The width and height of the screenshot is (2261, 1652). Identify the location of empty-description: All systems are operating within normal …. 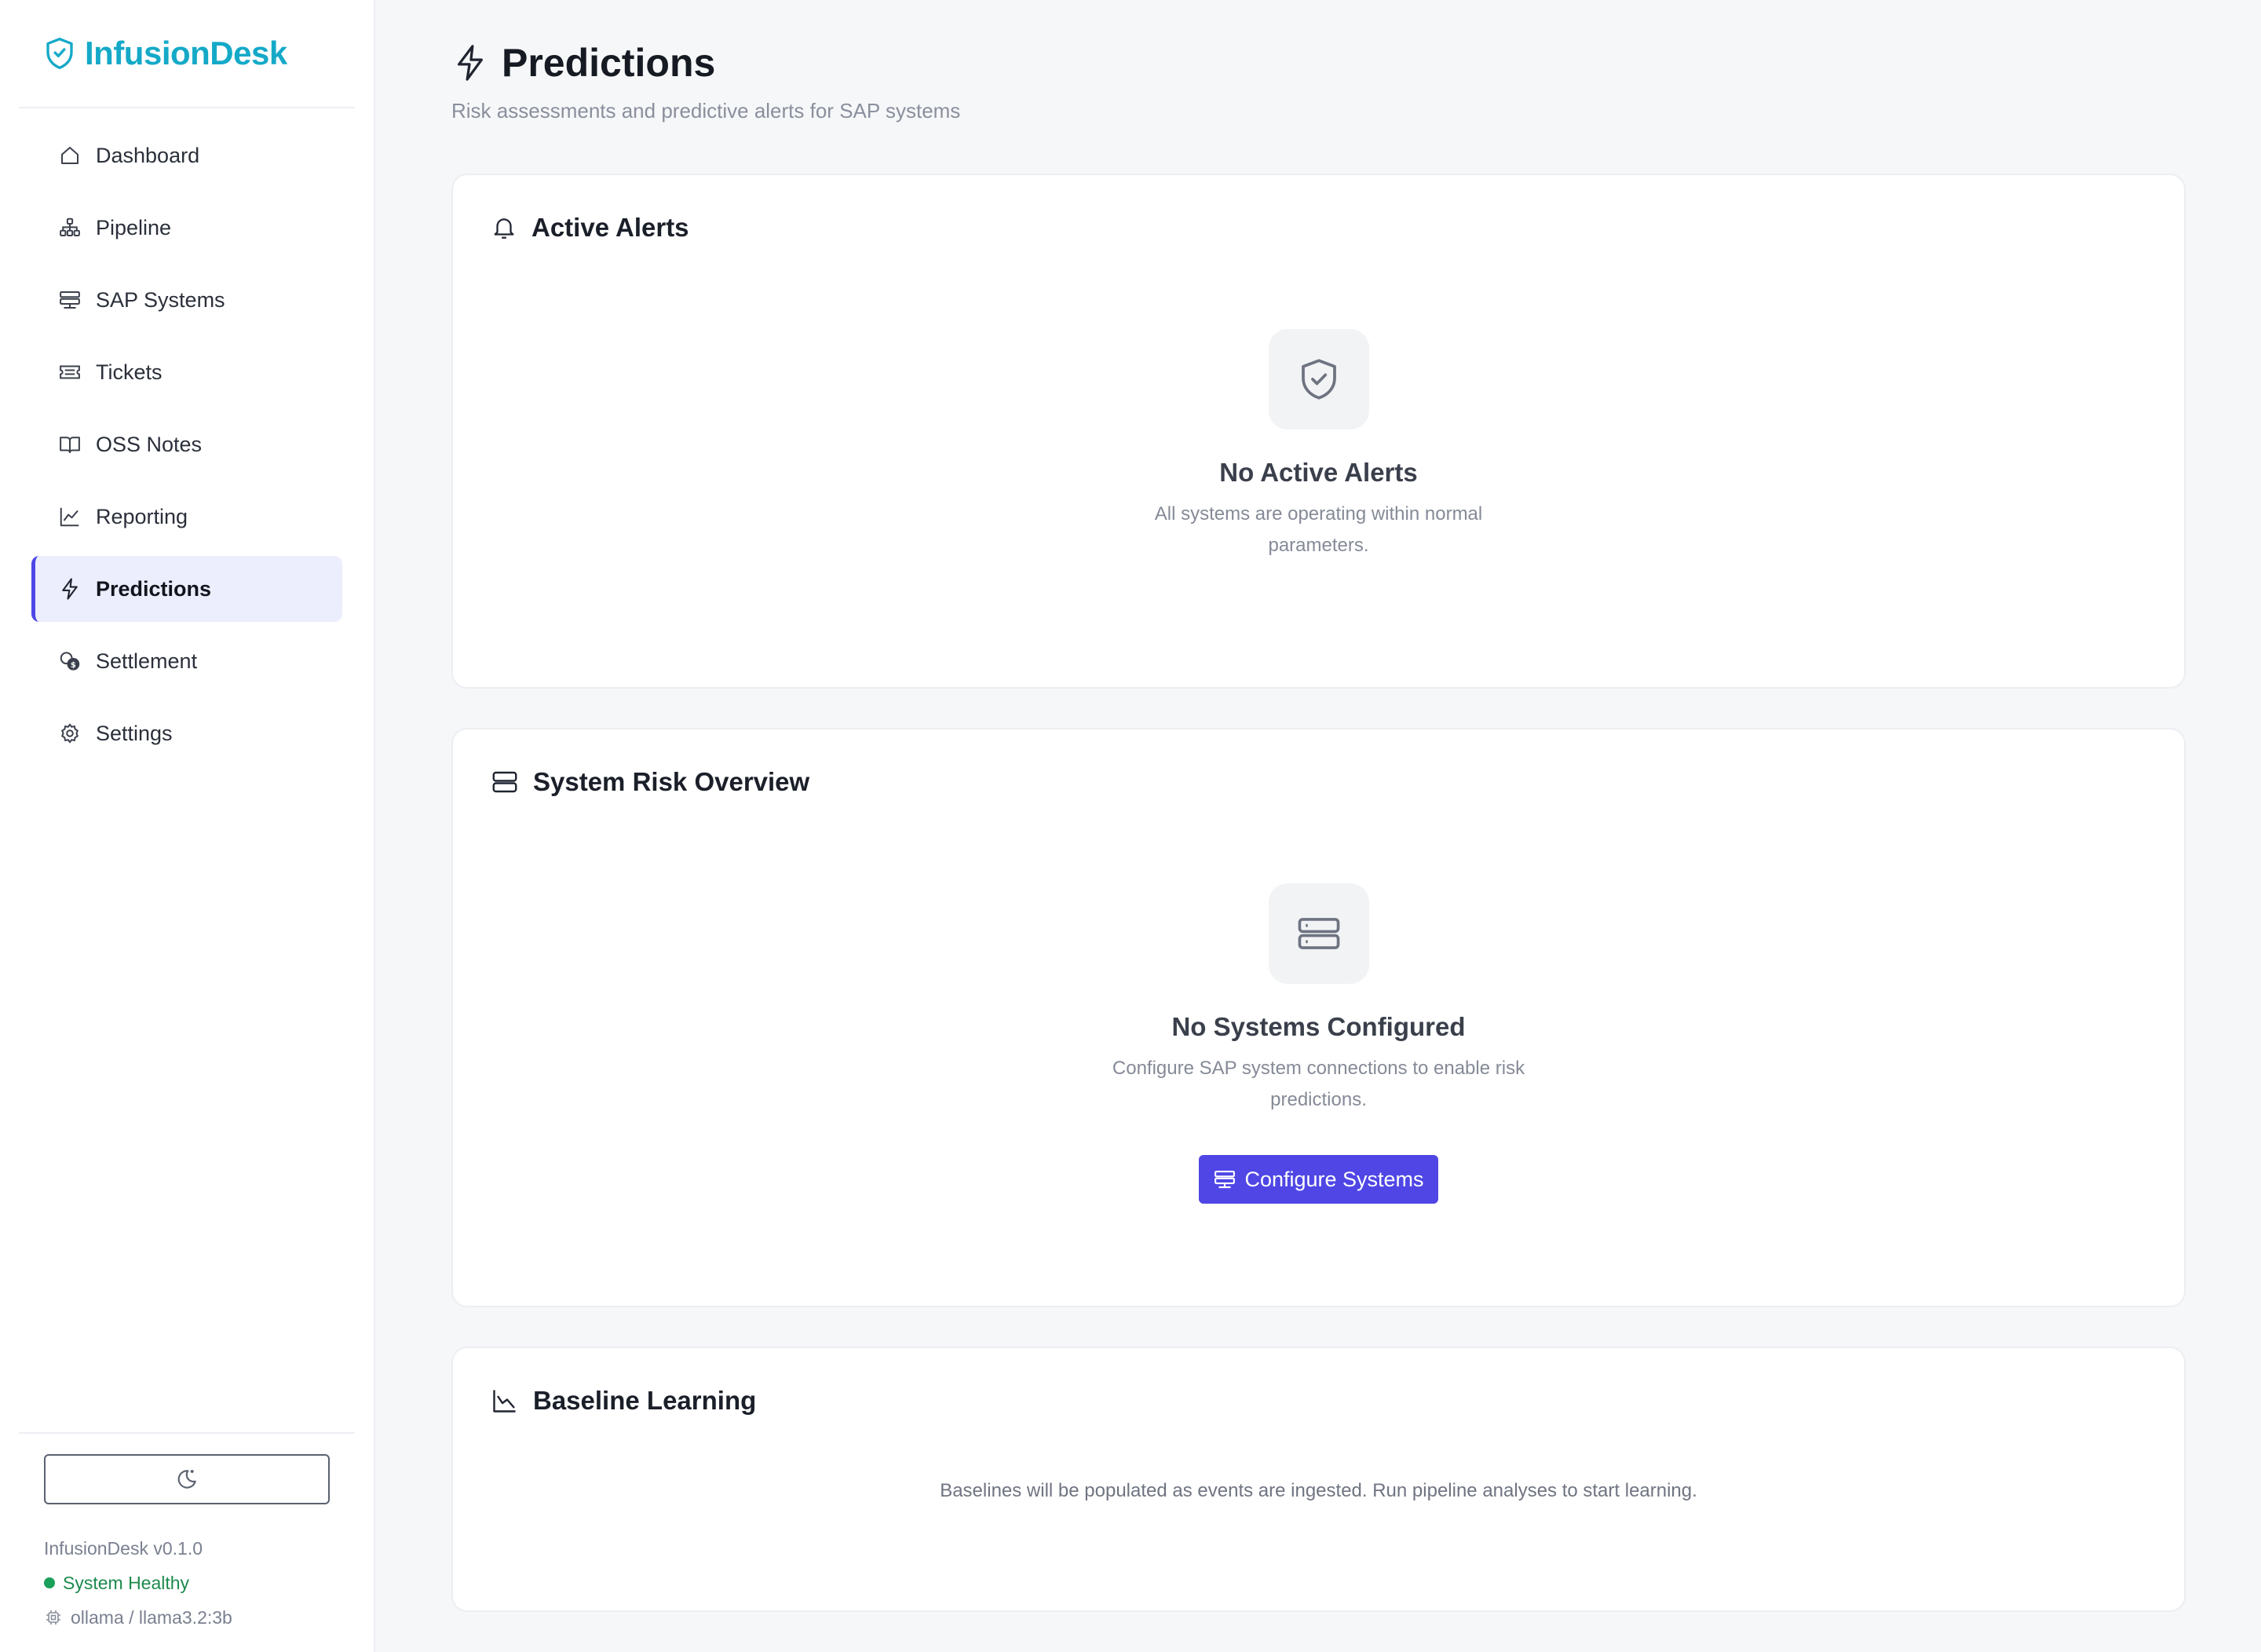
(1318, 529).